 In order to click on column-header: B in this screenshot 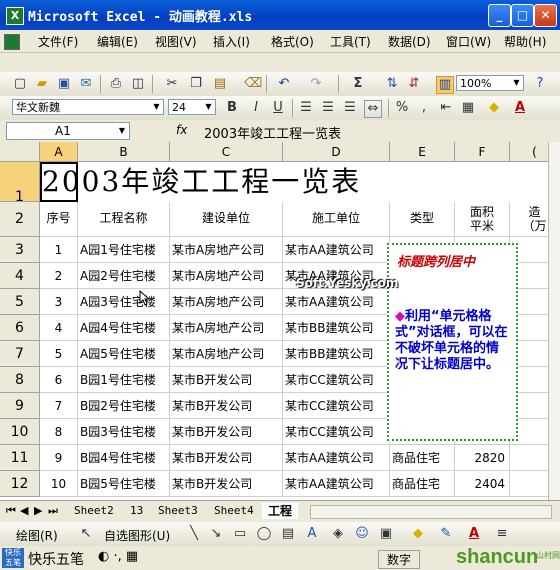, I will do `click(124, 152)`.